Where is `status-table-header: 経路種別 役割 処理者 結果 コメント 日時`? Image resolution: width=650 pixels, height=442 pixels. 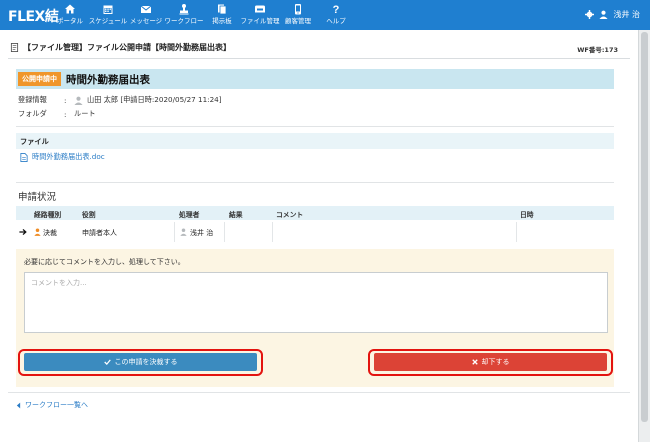 status-table-header: 経路種別 役割 処理者 結果 コメント 日時 is located at coordinates (315, 213).